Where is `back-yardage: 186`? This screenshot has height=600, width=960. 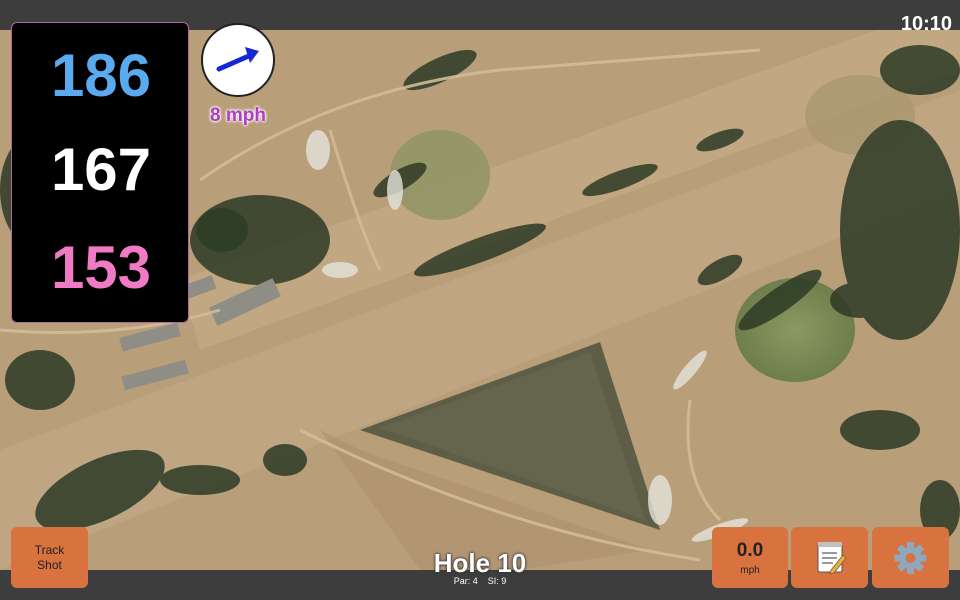
back-yardage: 186 is located at coordinates (101, 75).